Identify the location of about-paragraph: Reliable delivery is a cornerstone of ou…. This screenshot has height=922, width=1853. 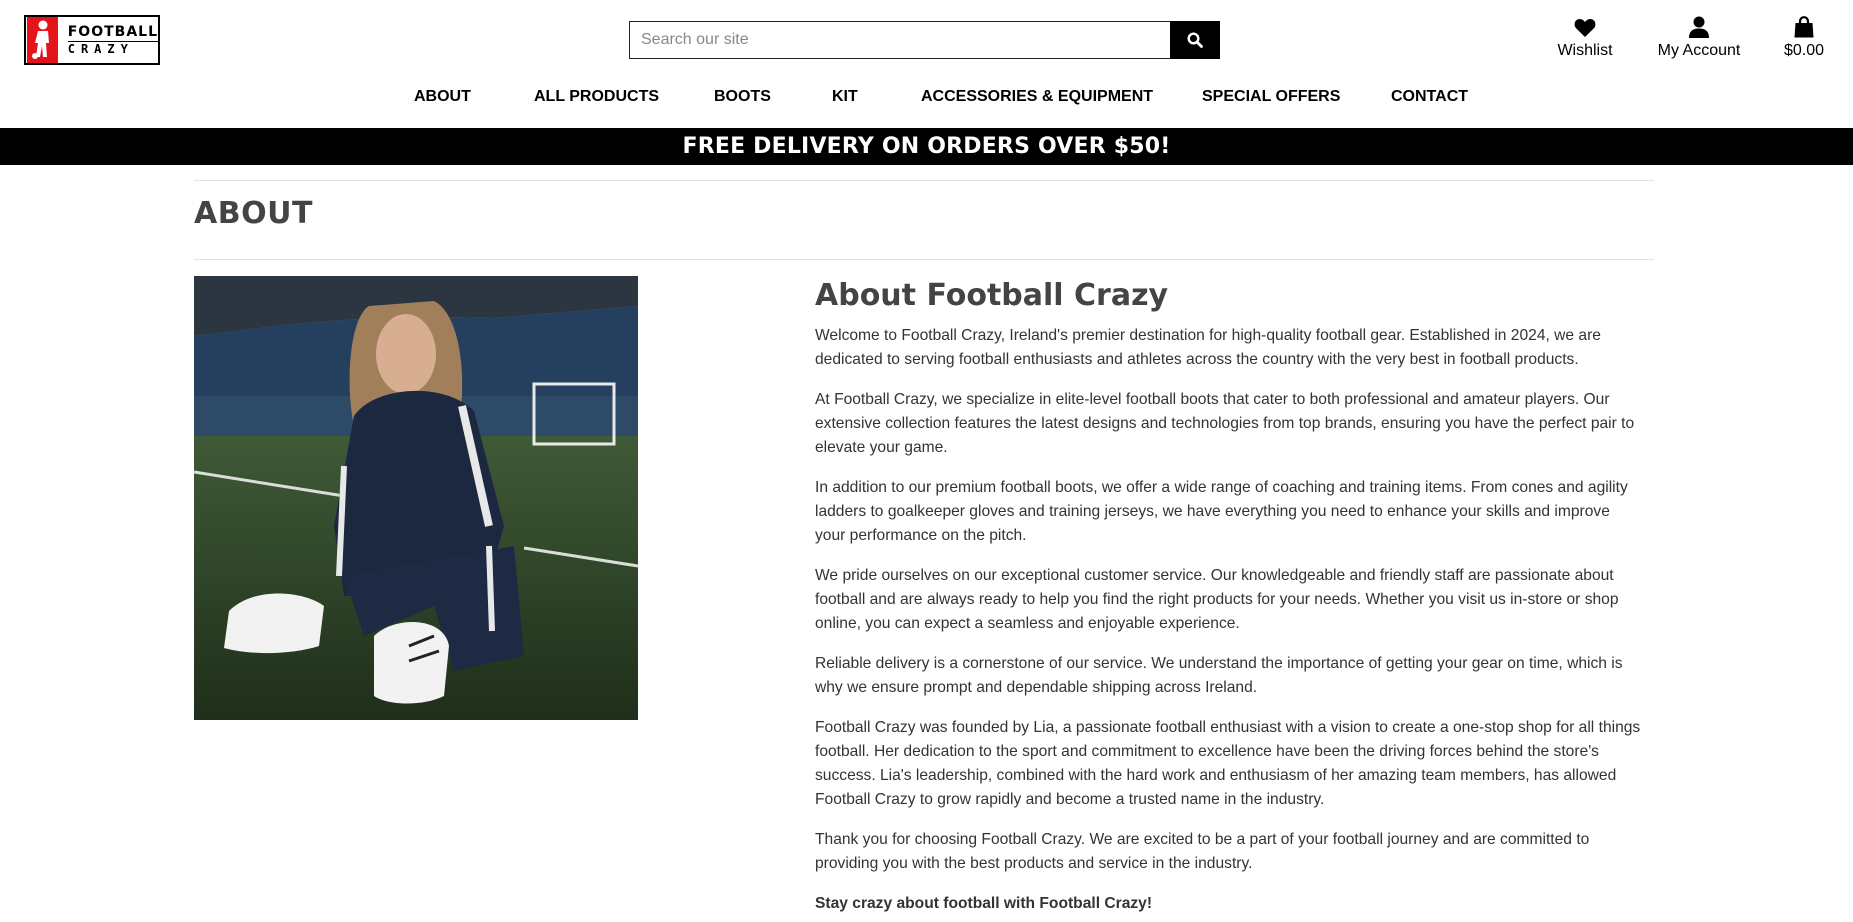
(1219, 675).